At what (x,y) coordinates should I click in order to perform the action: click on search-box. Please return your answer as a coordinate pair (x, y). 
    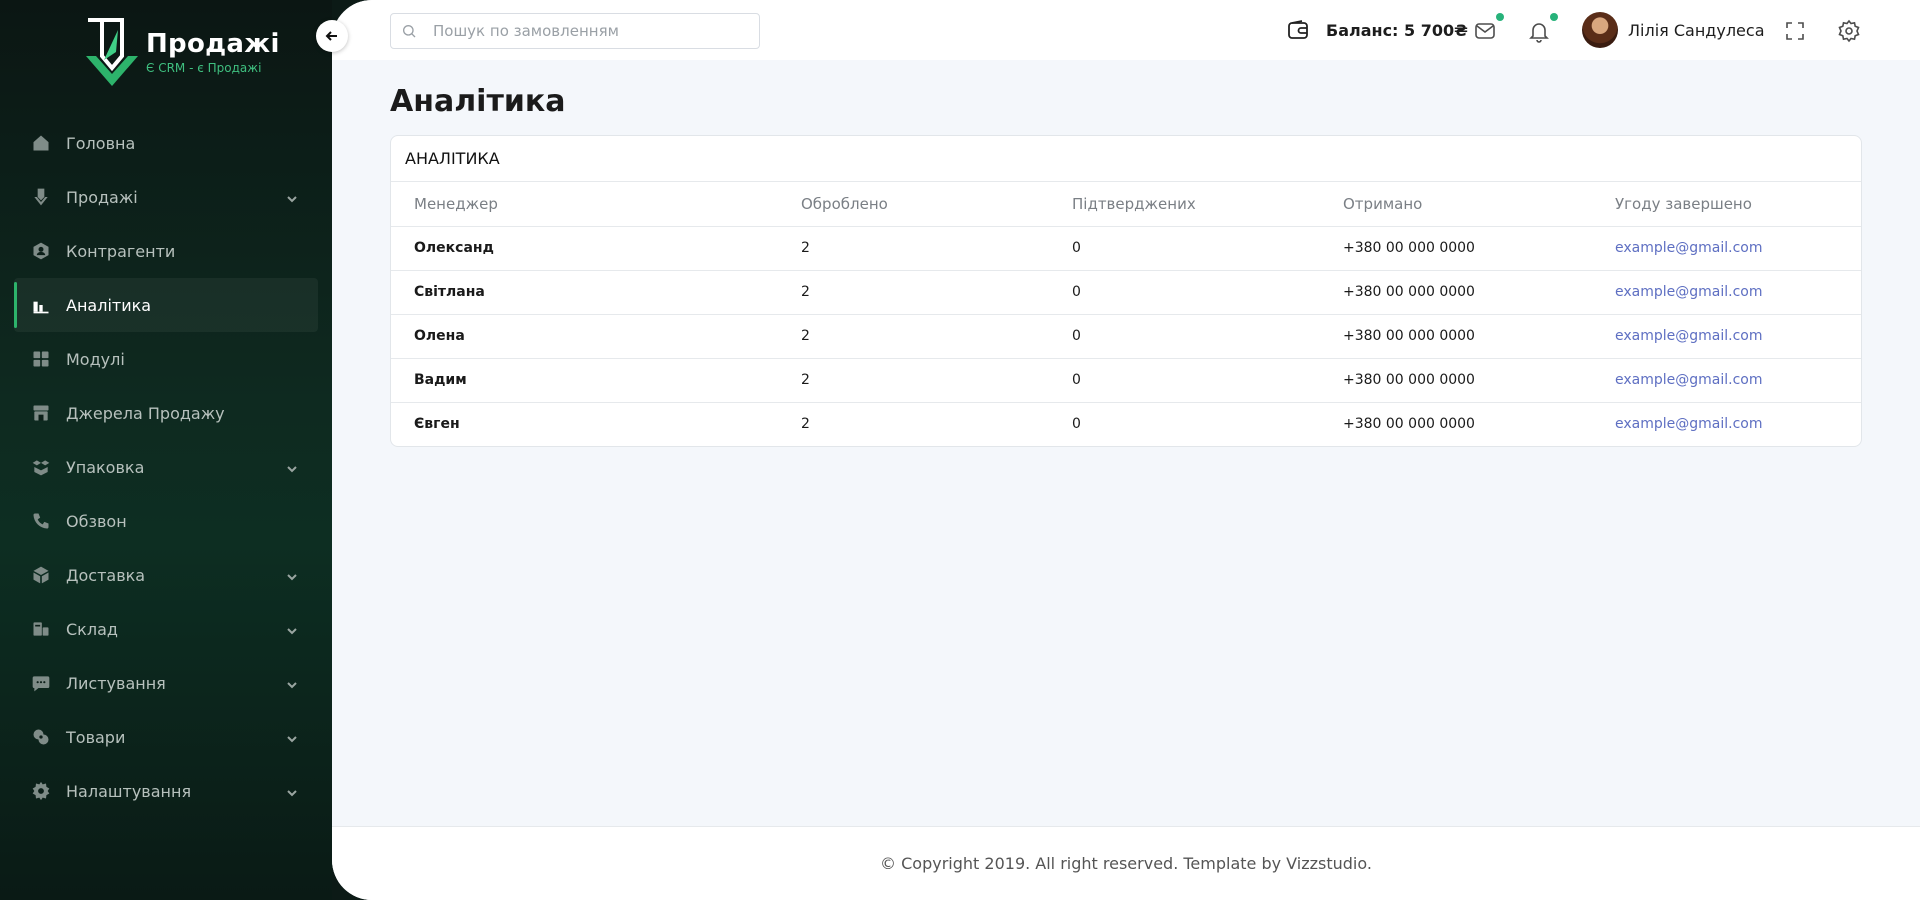
    Looking at the image, I should click on (575, 31).